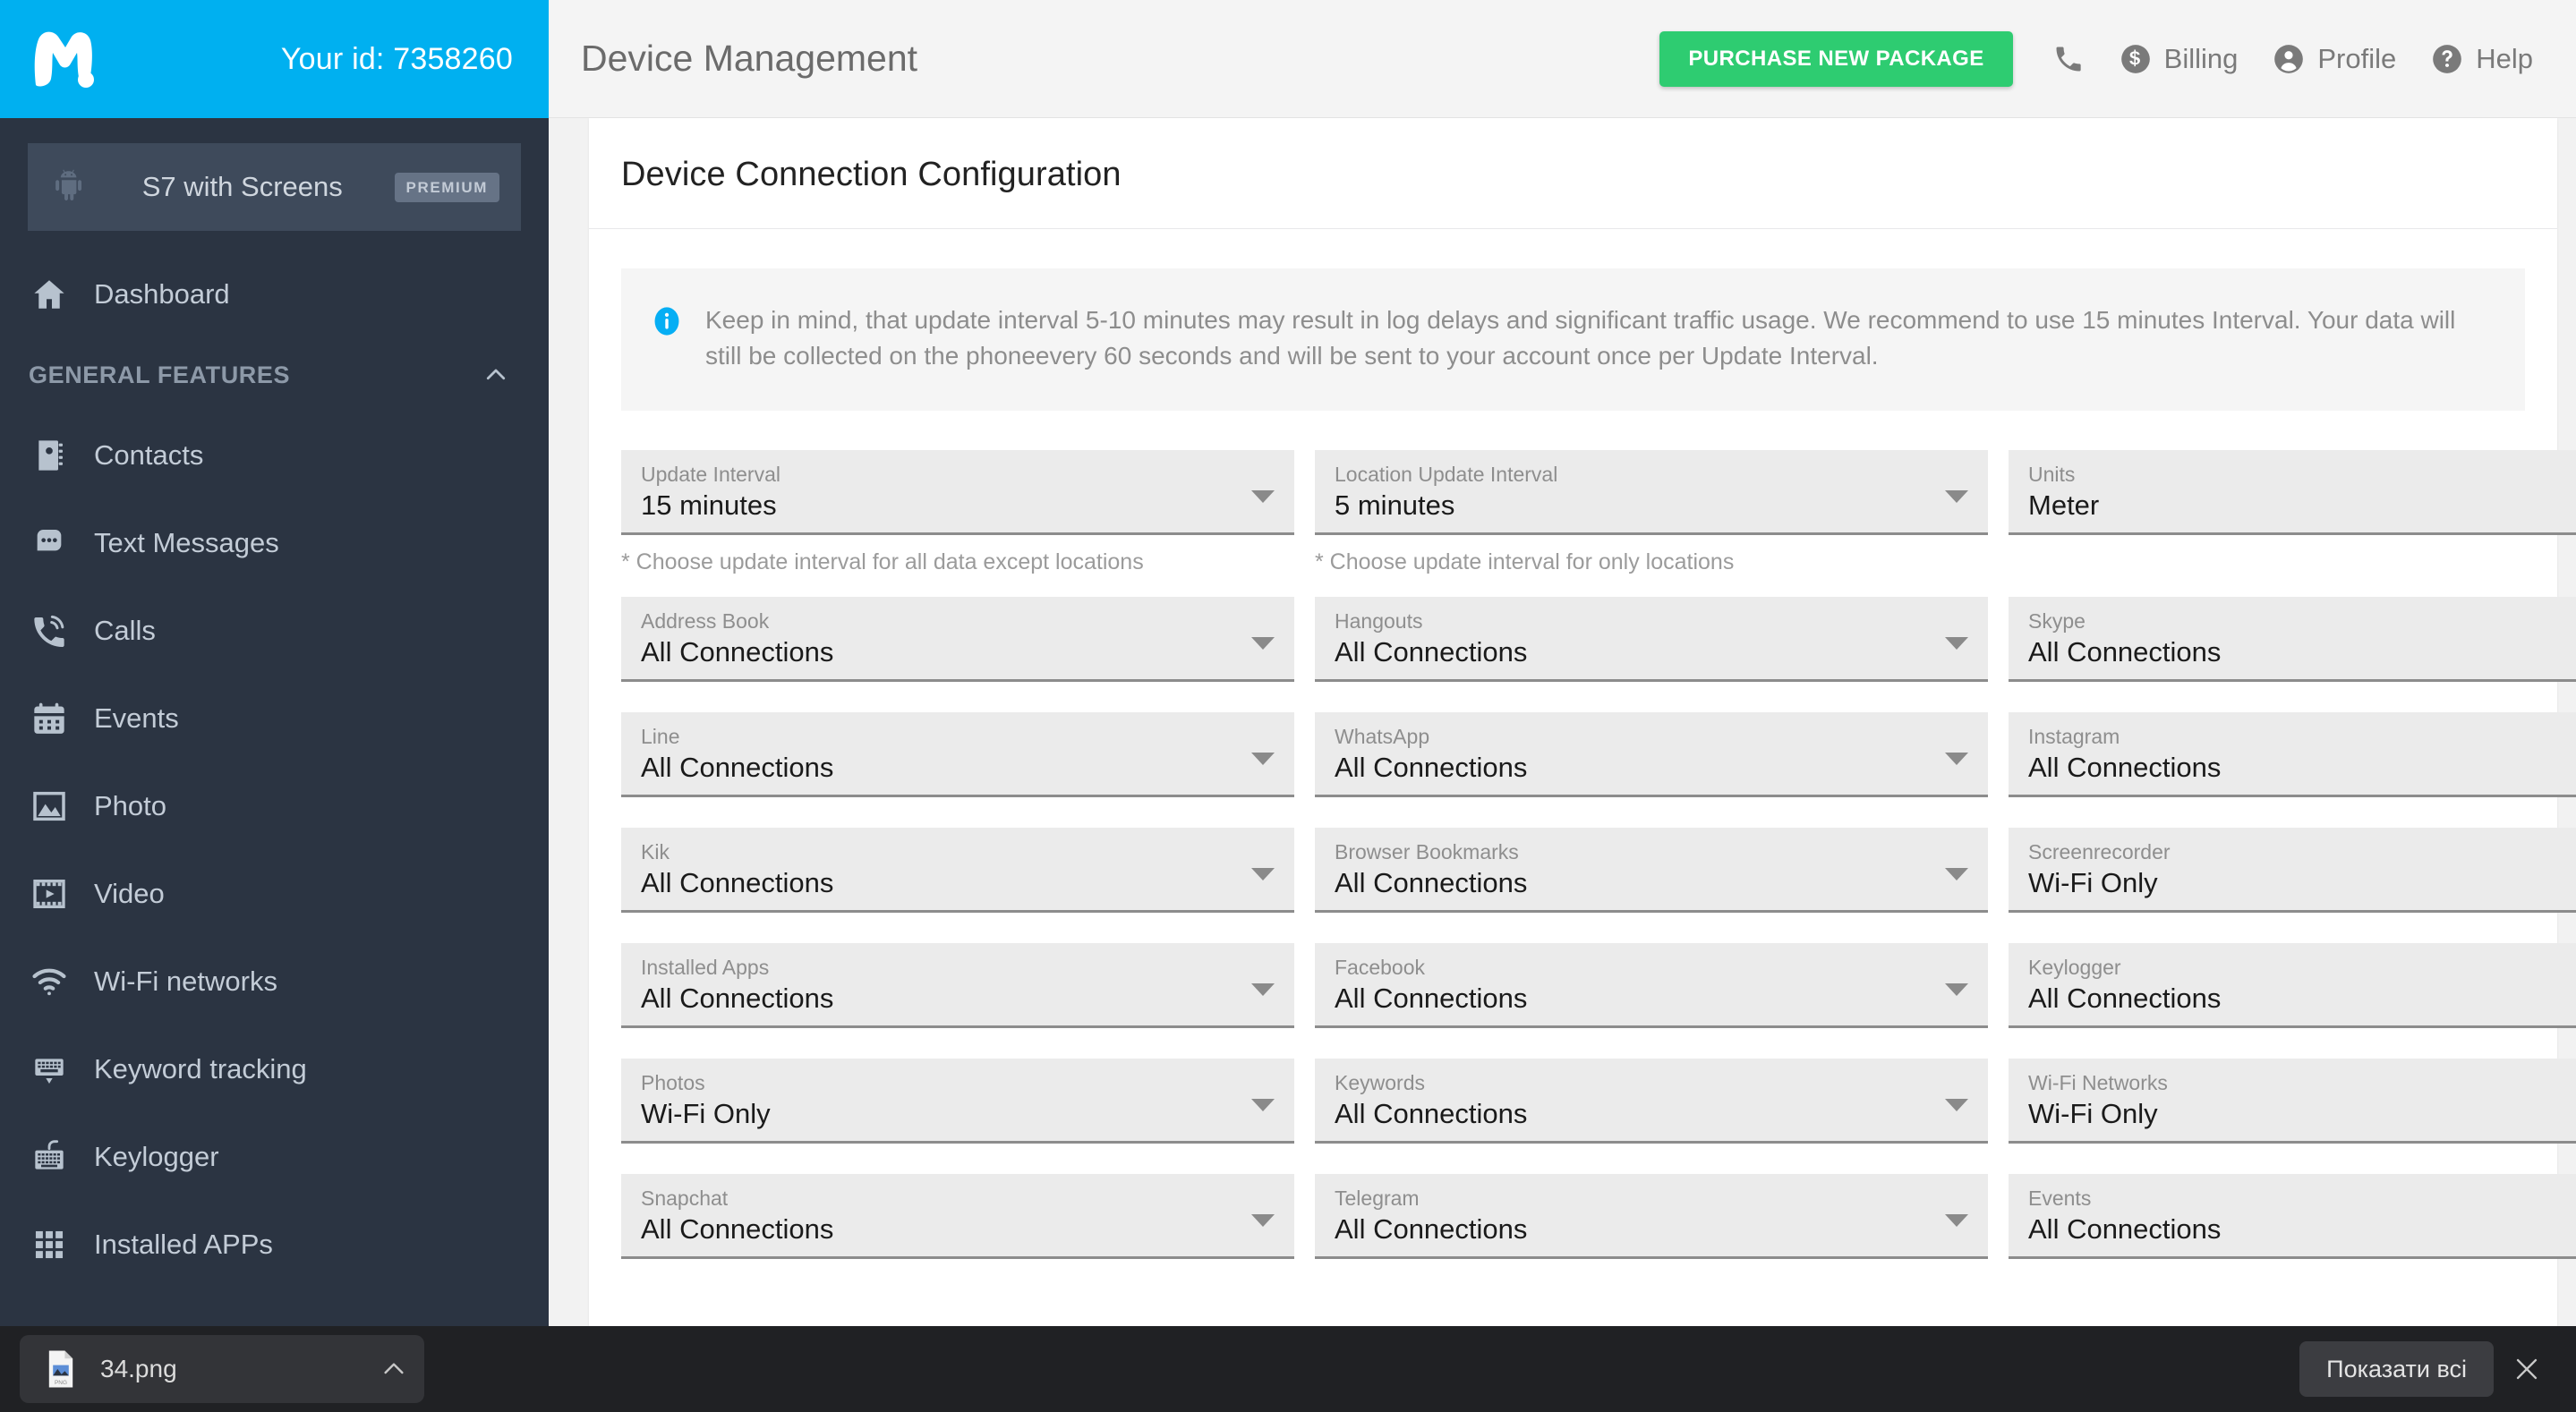 The width and height of the screenshot is (2576, 1412). I want to click on sidebar-item-calls: Calls, so click(274, 631).